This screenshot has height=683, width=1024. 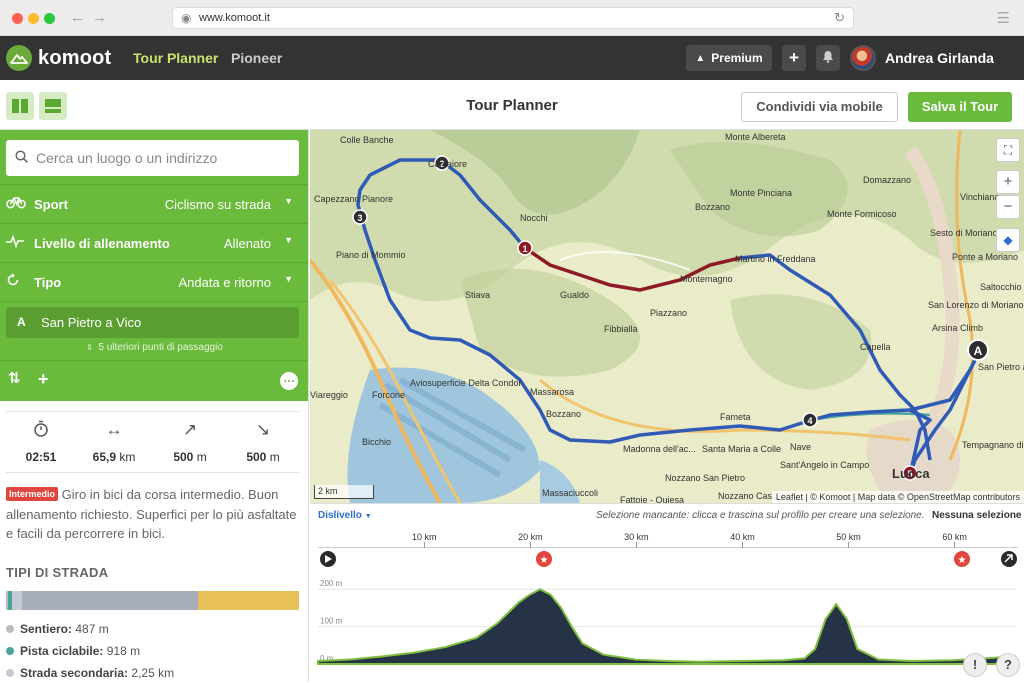 What do you see at coordinates (477, 295) in the screenshot?
I see `place-label: Stiava` at bounding box center [477, 295].